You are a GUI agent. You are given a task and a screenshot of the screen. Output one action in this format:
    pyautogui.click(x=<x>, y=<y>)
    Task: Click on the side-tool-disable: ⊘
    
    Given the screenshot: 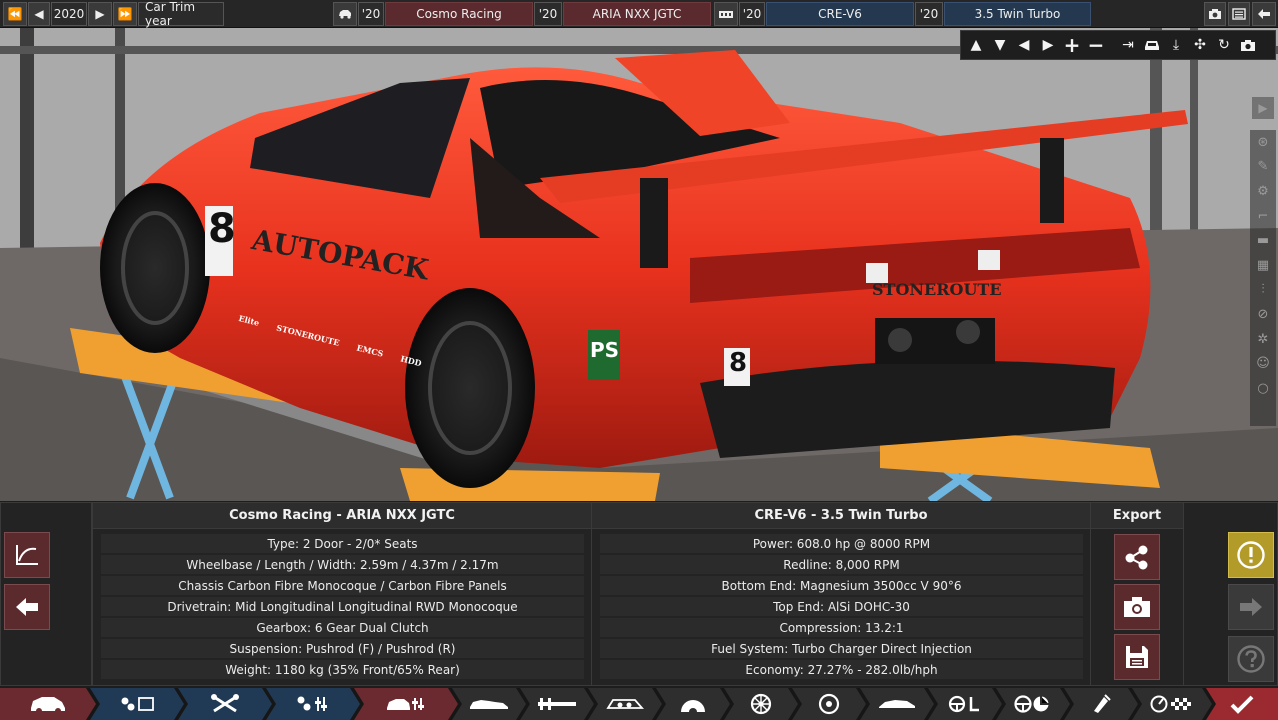 What is the action you would take?
    pyautogui.click(x=1263, y=314)
    